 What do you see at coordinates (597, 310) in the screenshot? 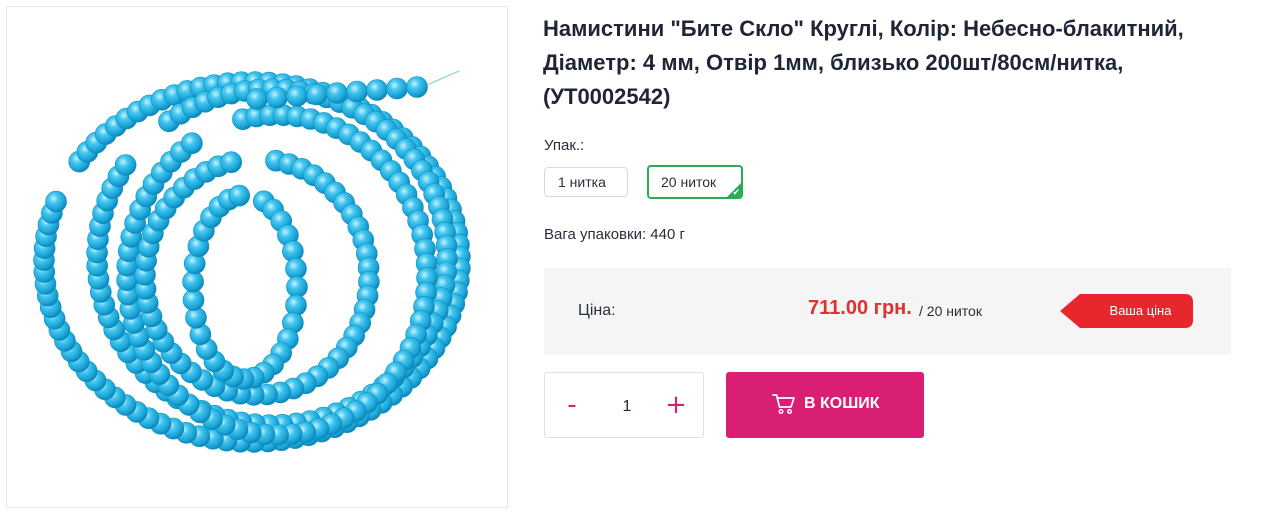
I see `price-label: Ціна:` at bounding box center [597, 310].